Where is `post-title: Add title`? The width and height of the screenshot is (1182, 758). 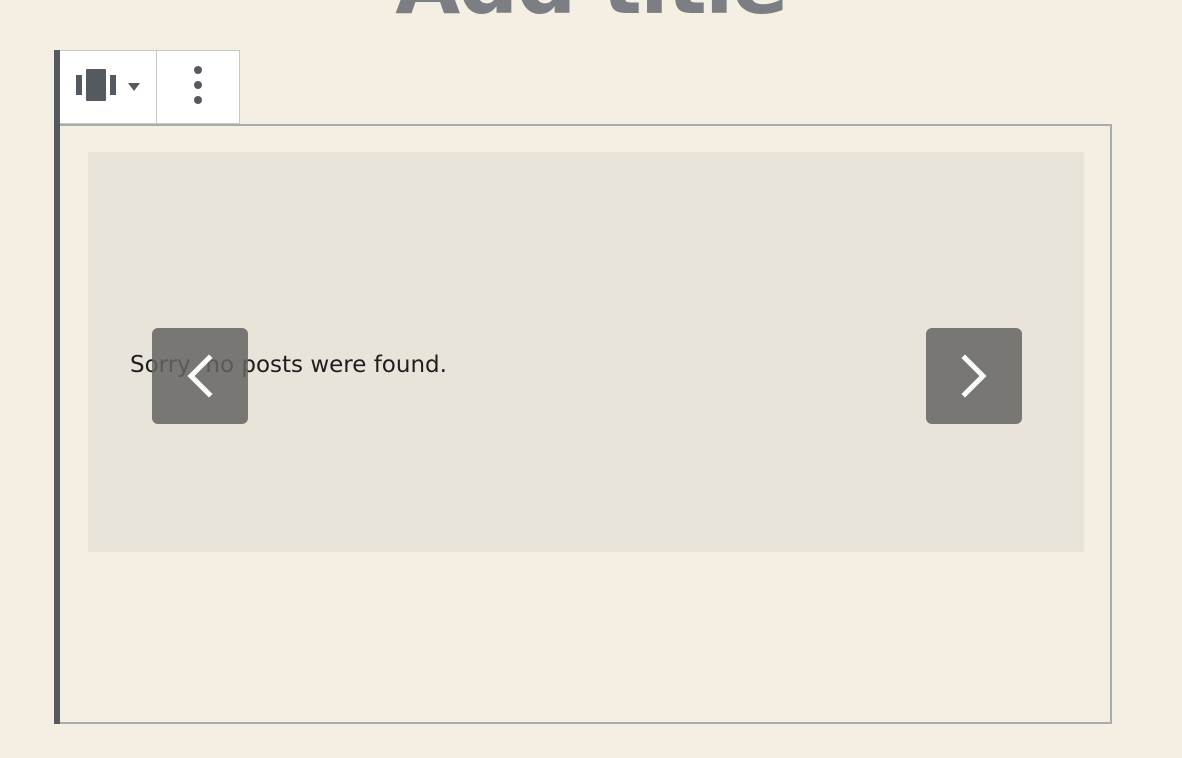
post-title: Add title is located at coordinates (591, 13).